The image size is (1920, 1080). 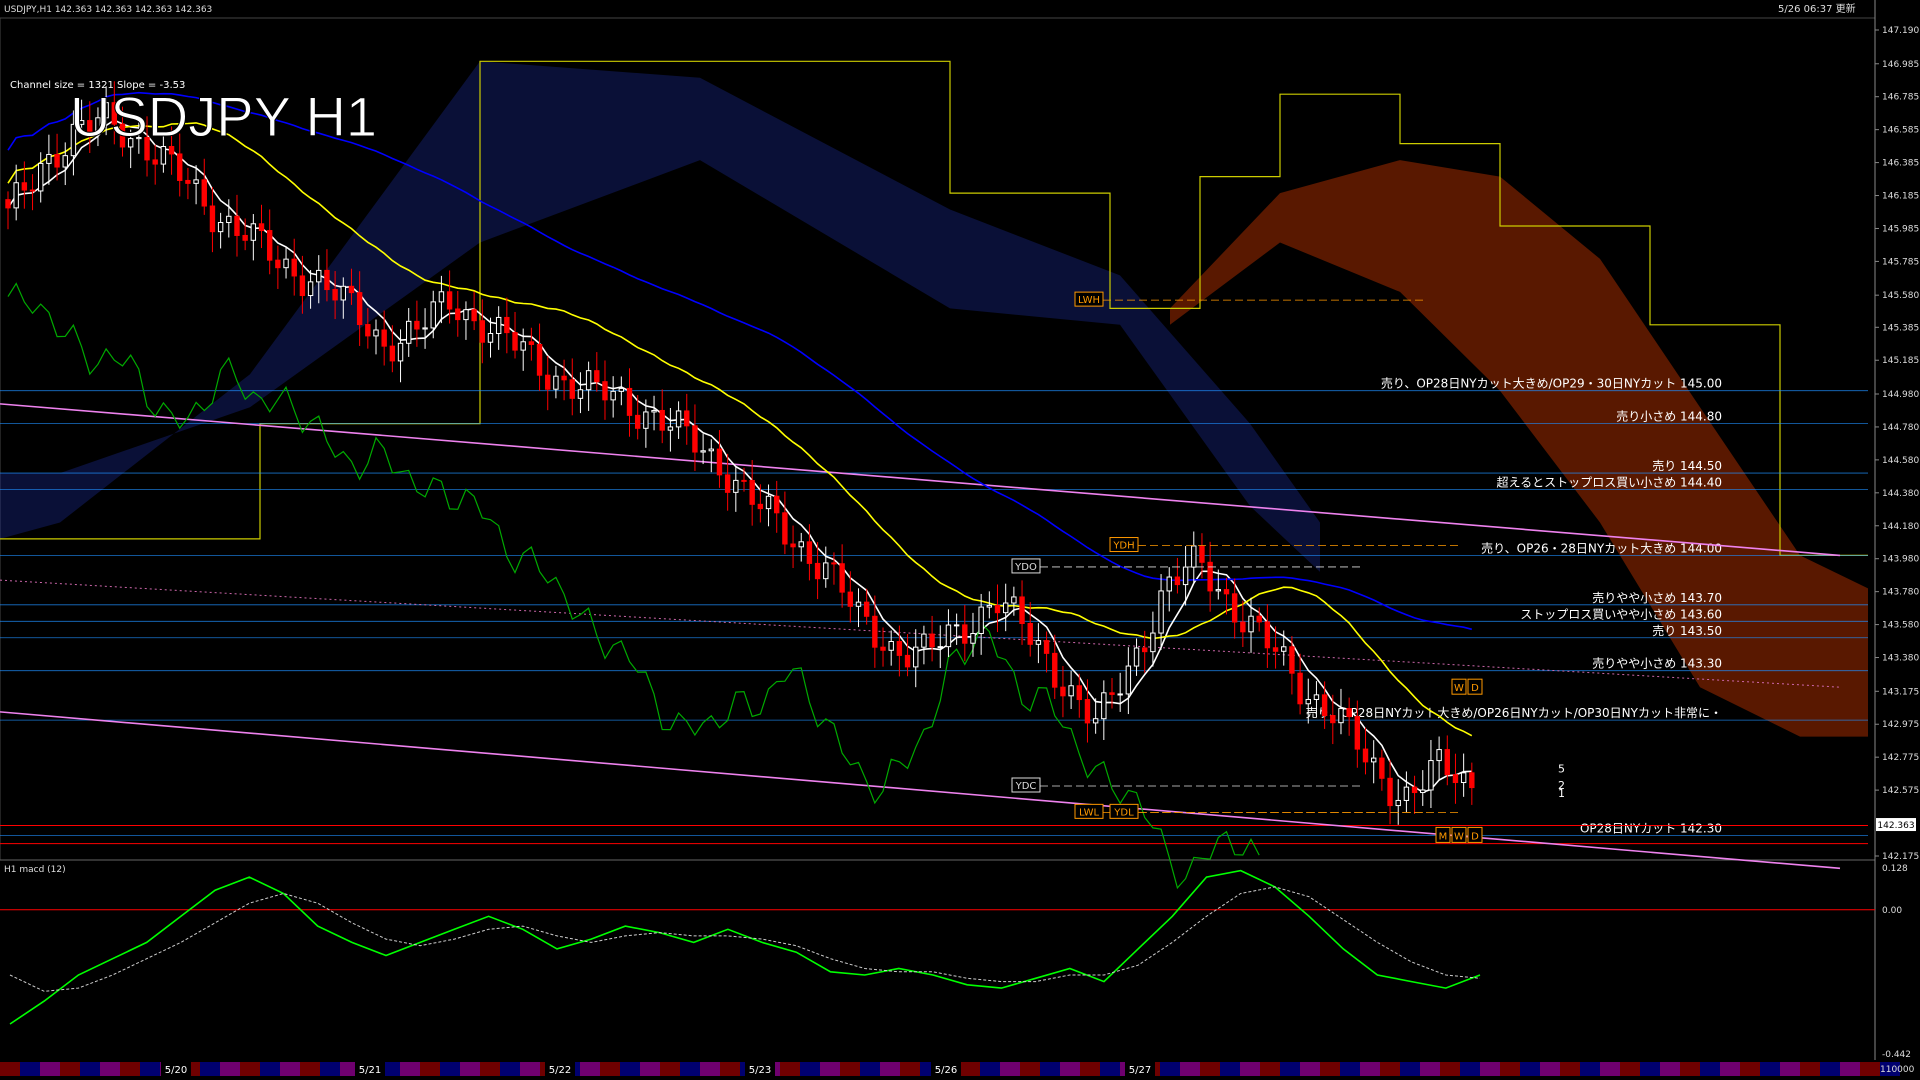 What do you see at coordinates (1900, 328) in the screenshot?
I see `y-tick-label: 145.385` at bounding box center [1900, 328].